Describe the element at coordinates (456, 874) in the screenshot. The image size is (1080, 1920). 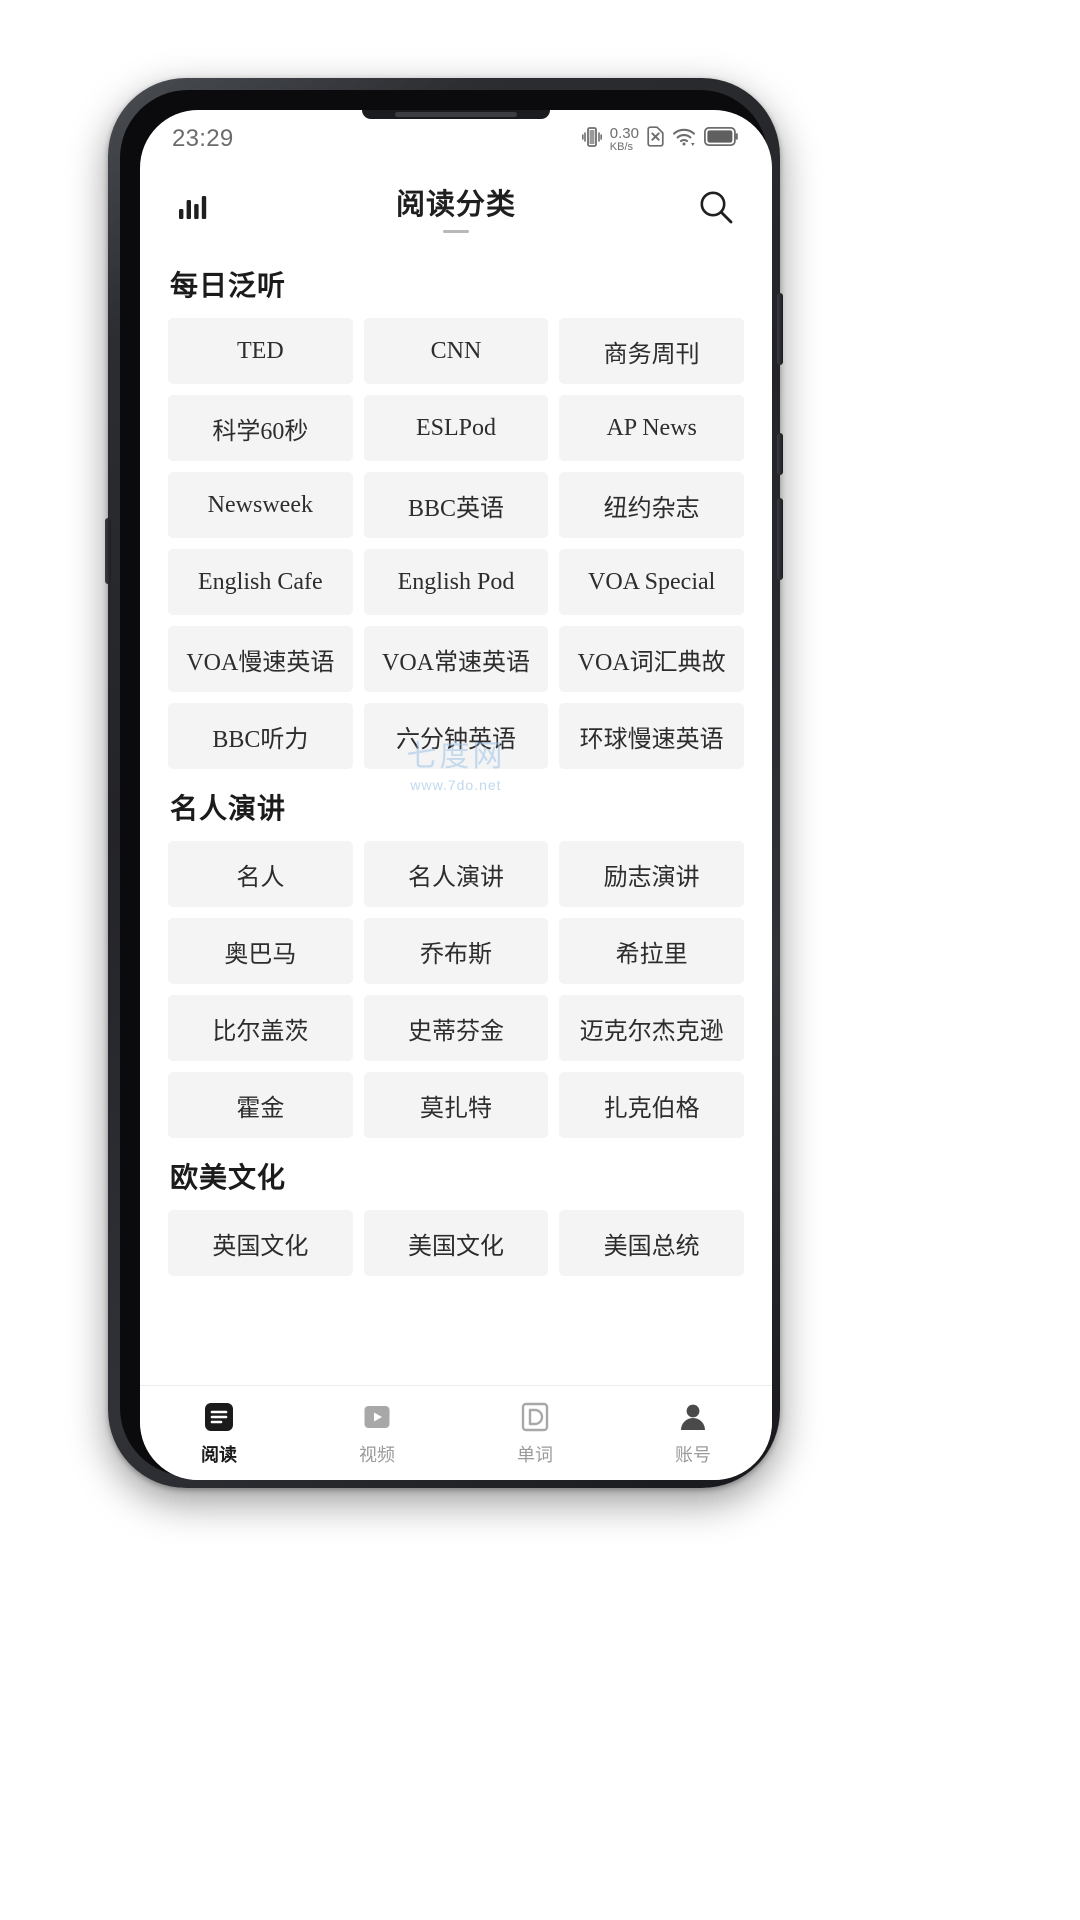
I see `category-chip: 名人演讲` at that location.